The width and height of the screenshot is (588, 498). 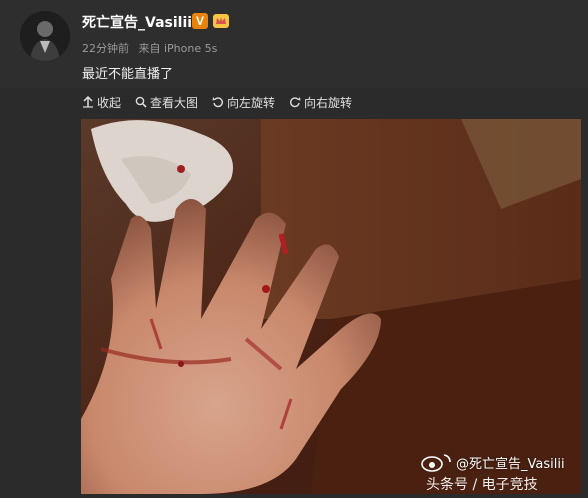 I want to click on rotate-right-icon, so click(x=295, y=102).